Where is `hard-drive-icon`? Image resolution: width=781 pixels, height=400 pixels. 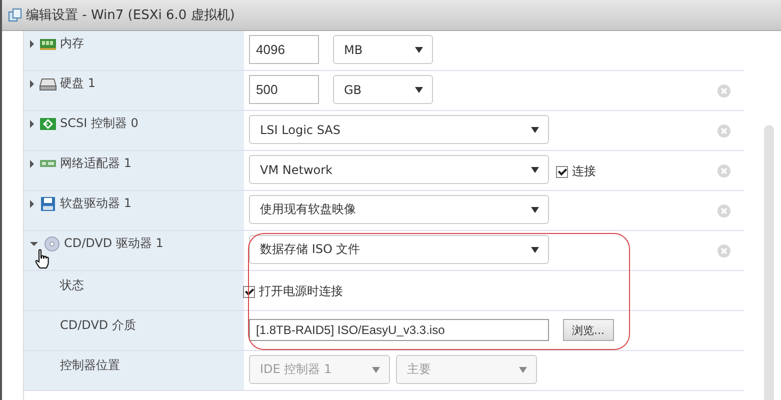 hard-drive-icon is located at coordinates (48, 84).